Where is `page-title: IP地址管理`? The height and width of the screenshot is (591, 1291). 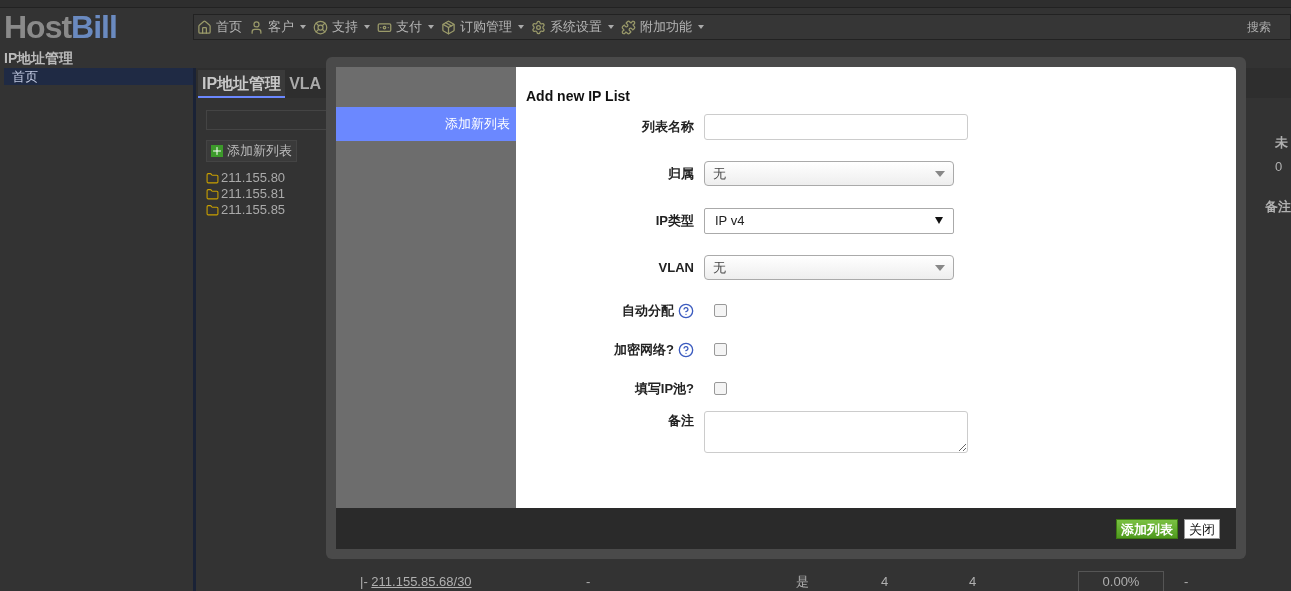 page-title: IP地址管理 is located at coordinates (39, 58).